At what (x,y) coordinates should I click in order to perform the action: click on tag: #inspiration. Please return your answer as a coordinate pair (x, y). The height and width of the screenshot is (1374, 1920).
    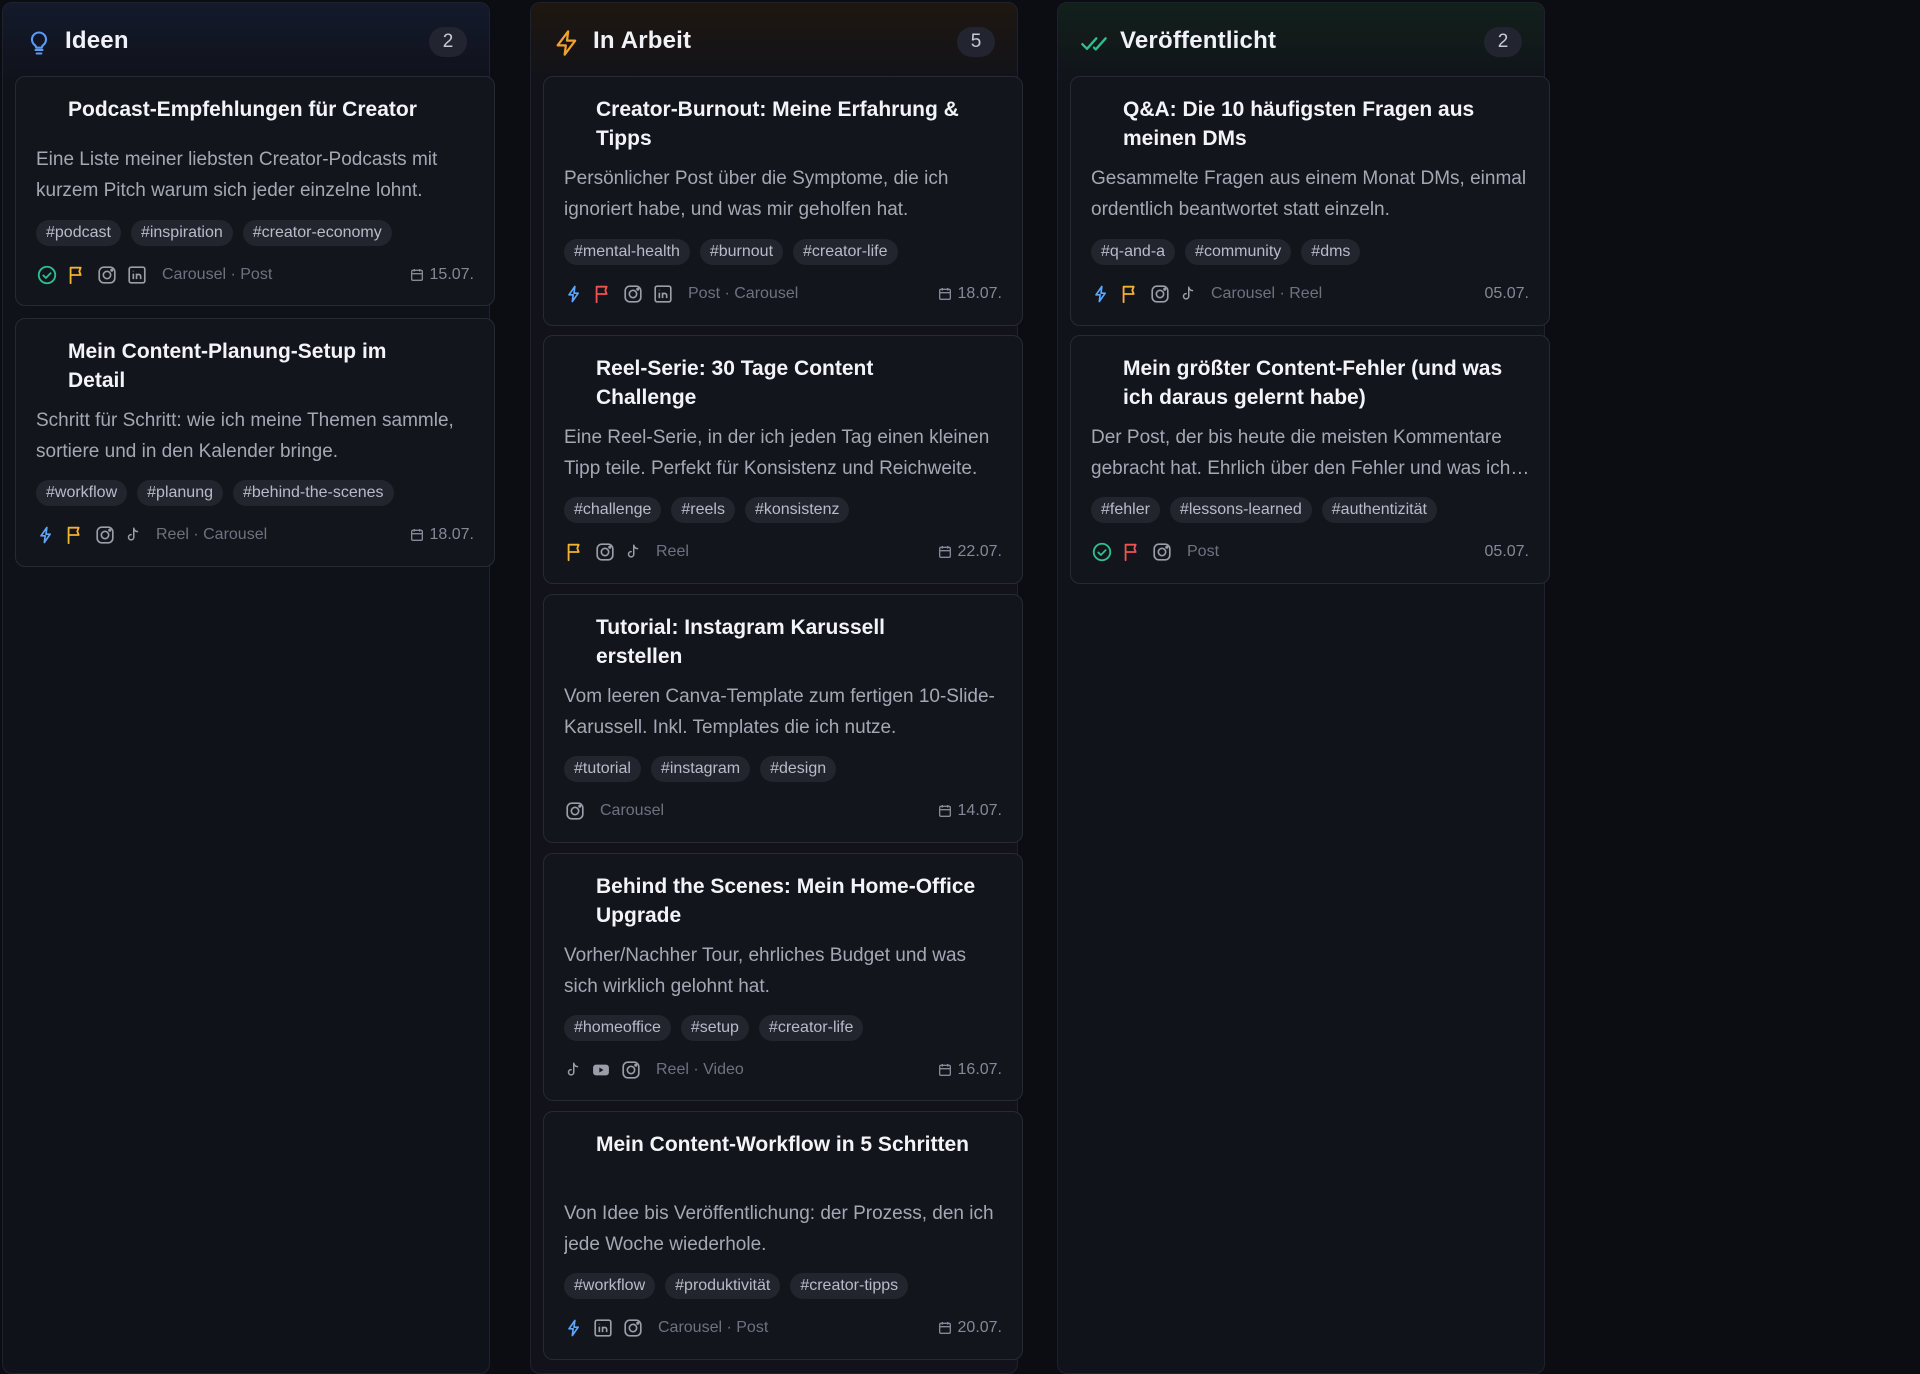
    Looking at the image, I should click on (181, 233).